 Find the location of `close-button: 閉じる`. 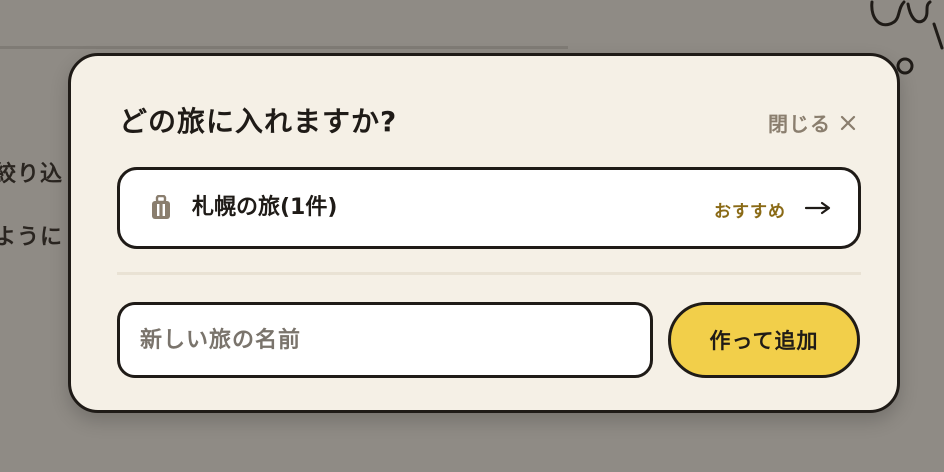

close-button: 閉じる is located at coordinates (812, 122).